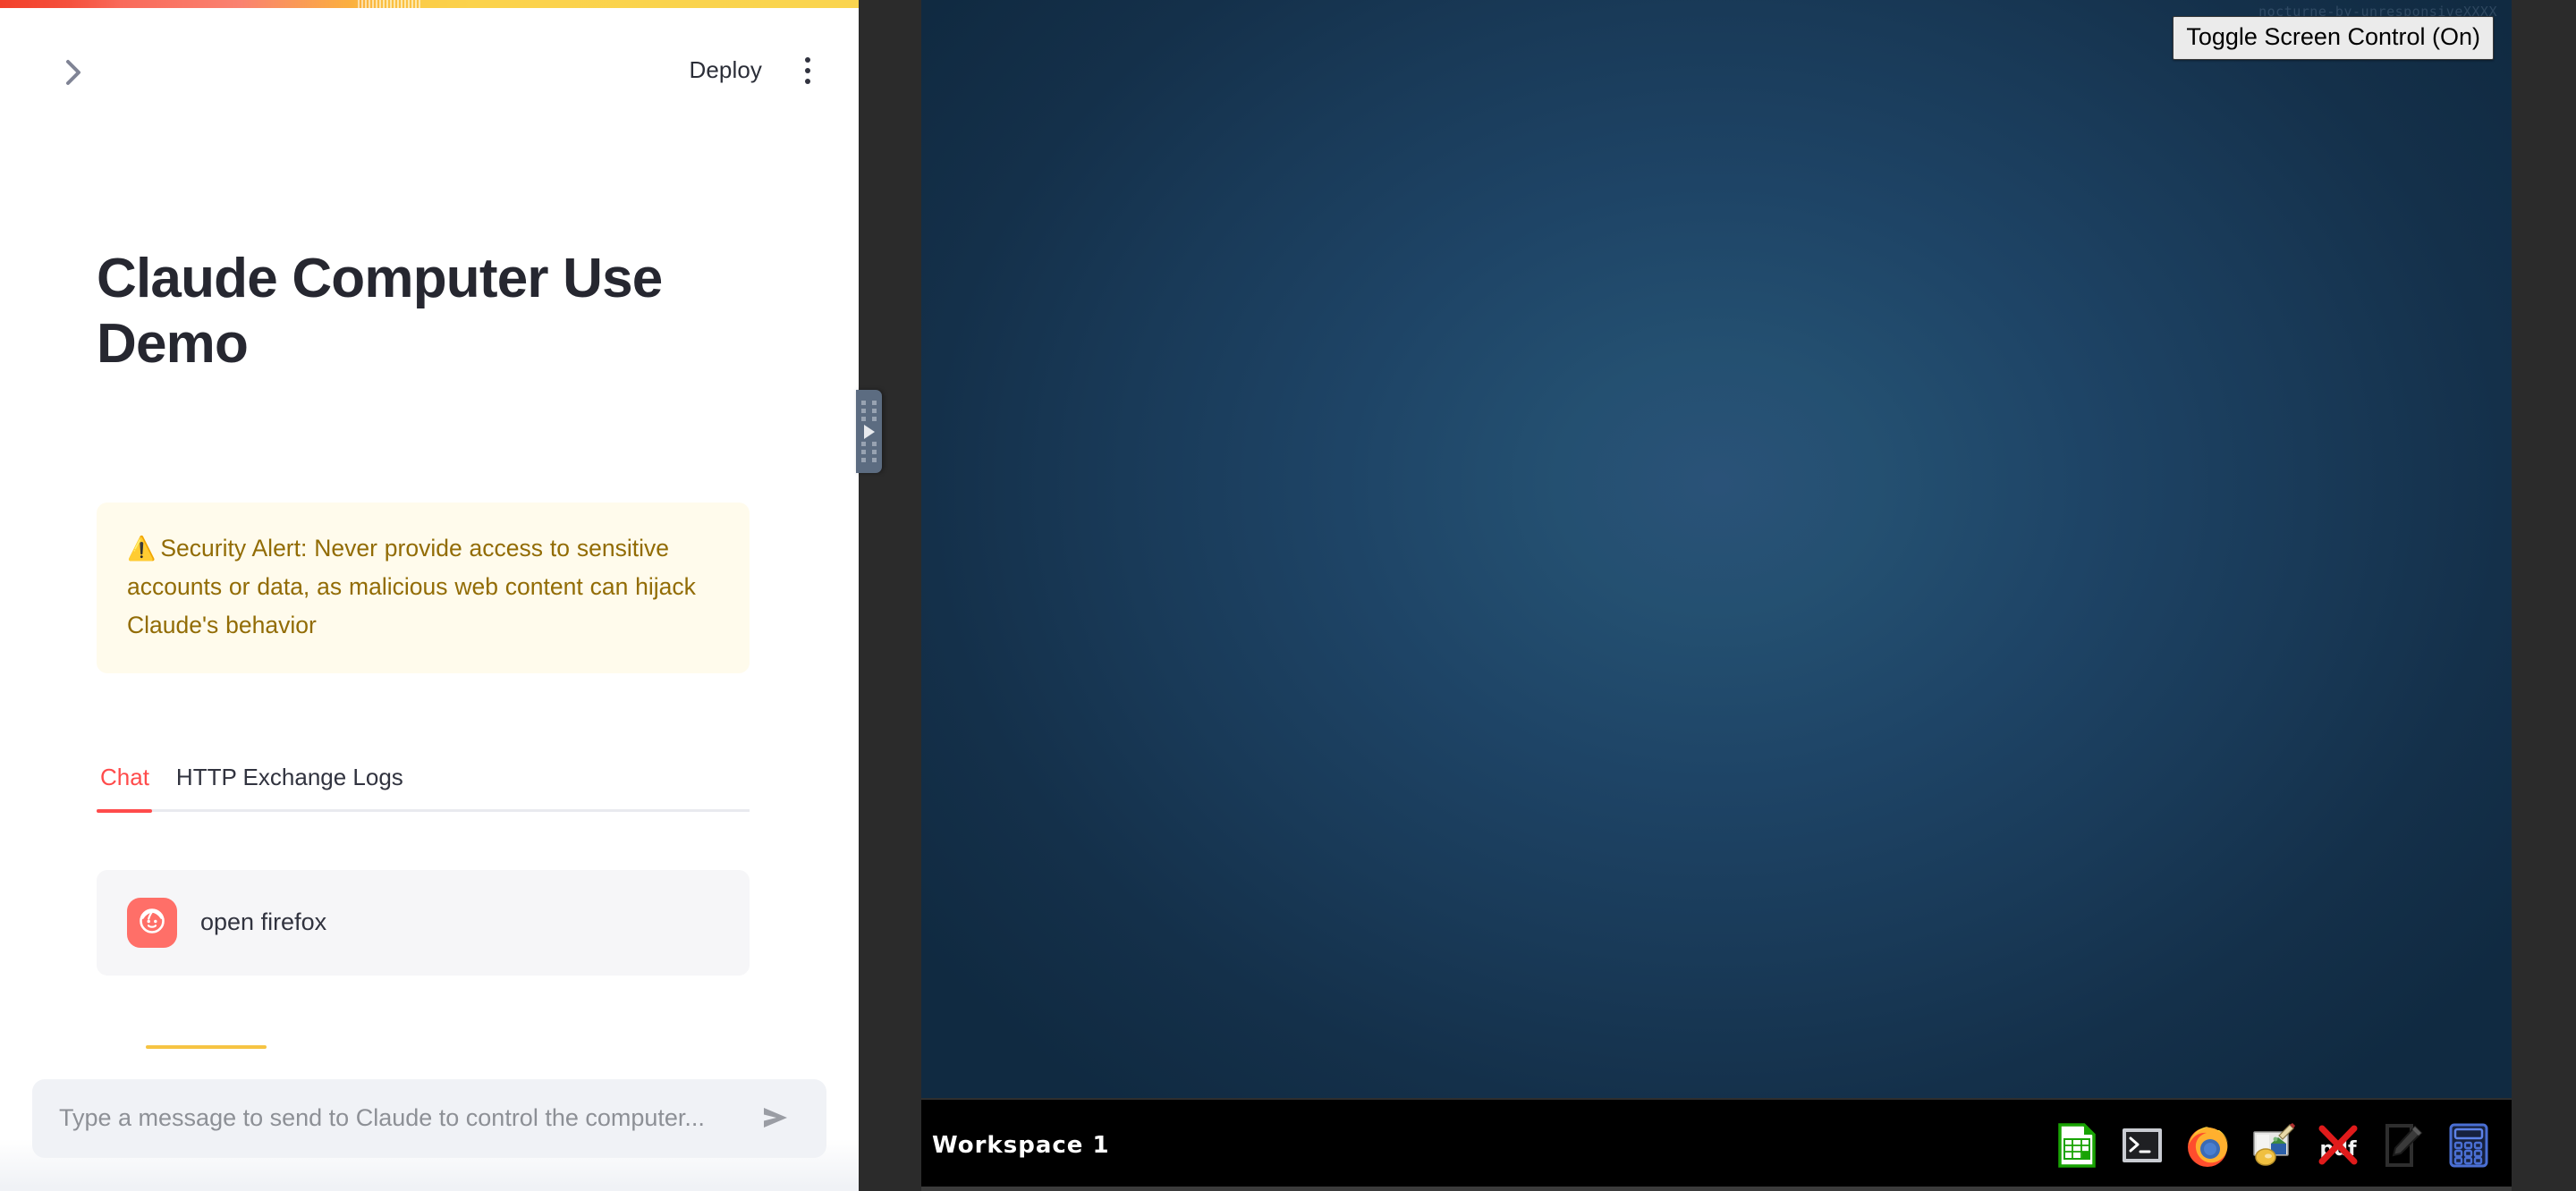 This screenshot has width=2576, height=1191. I want to click on workspace-label: Workspace 1, so click(1021, 1145).